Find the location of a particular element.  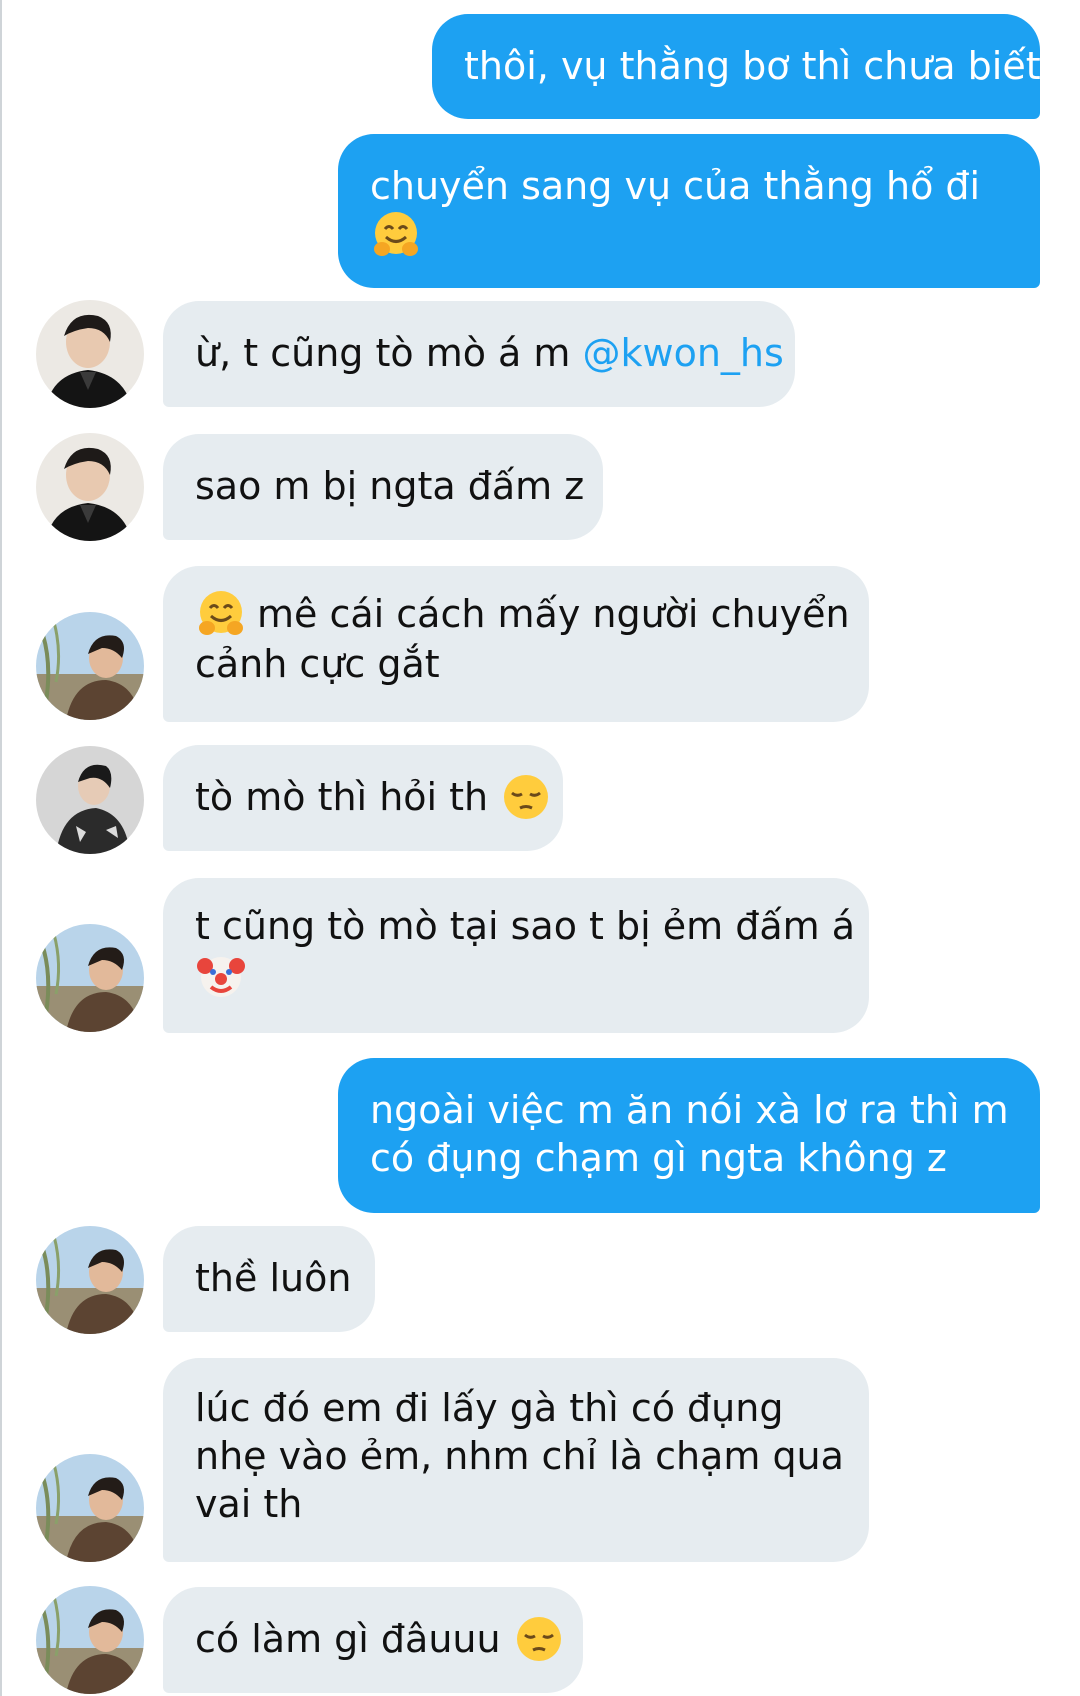

message-text: thề luôn is located at coordinates (273, 1278).